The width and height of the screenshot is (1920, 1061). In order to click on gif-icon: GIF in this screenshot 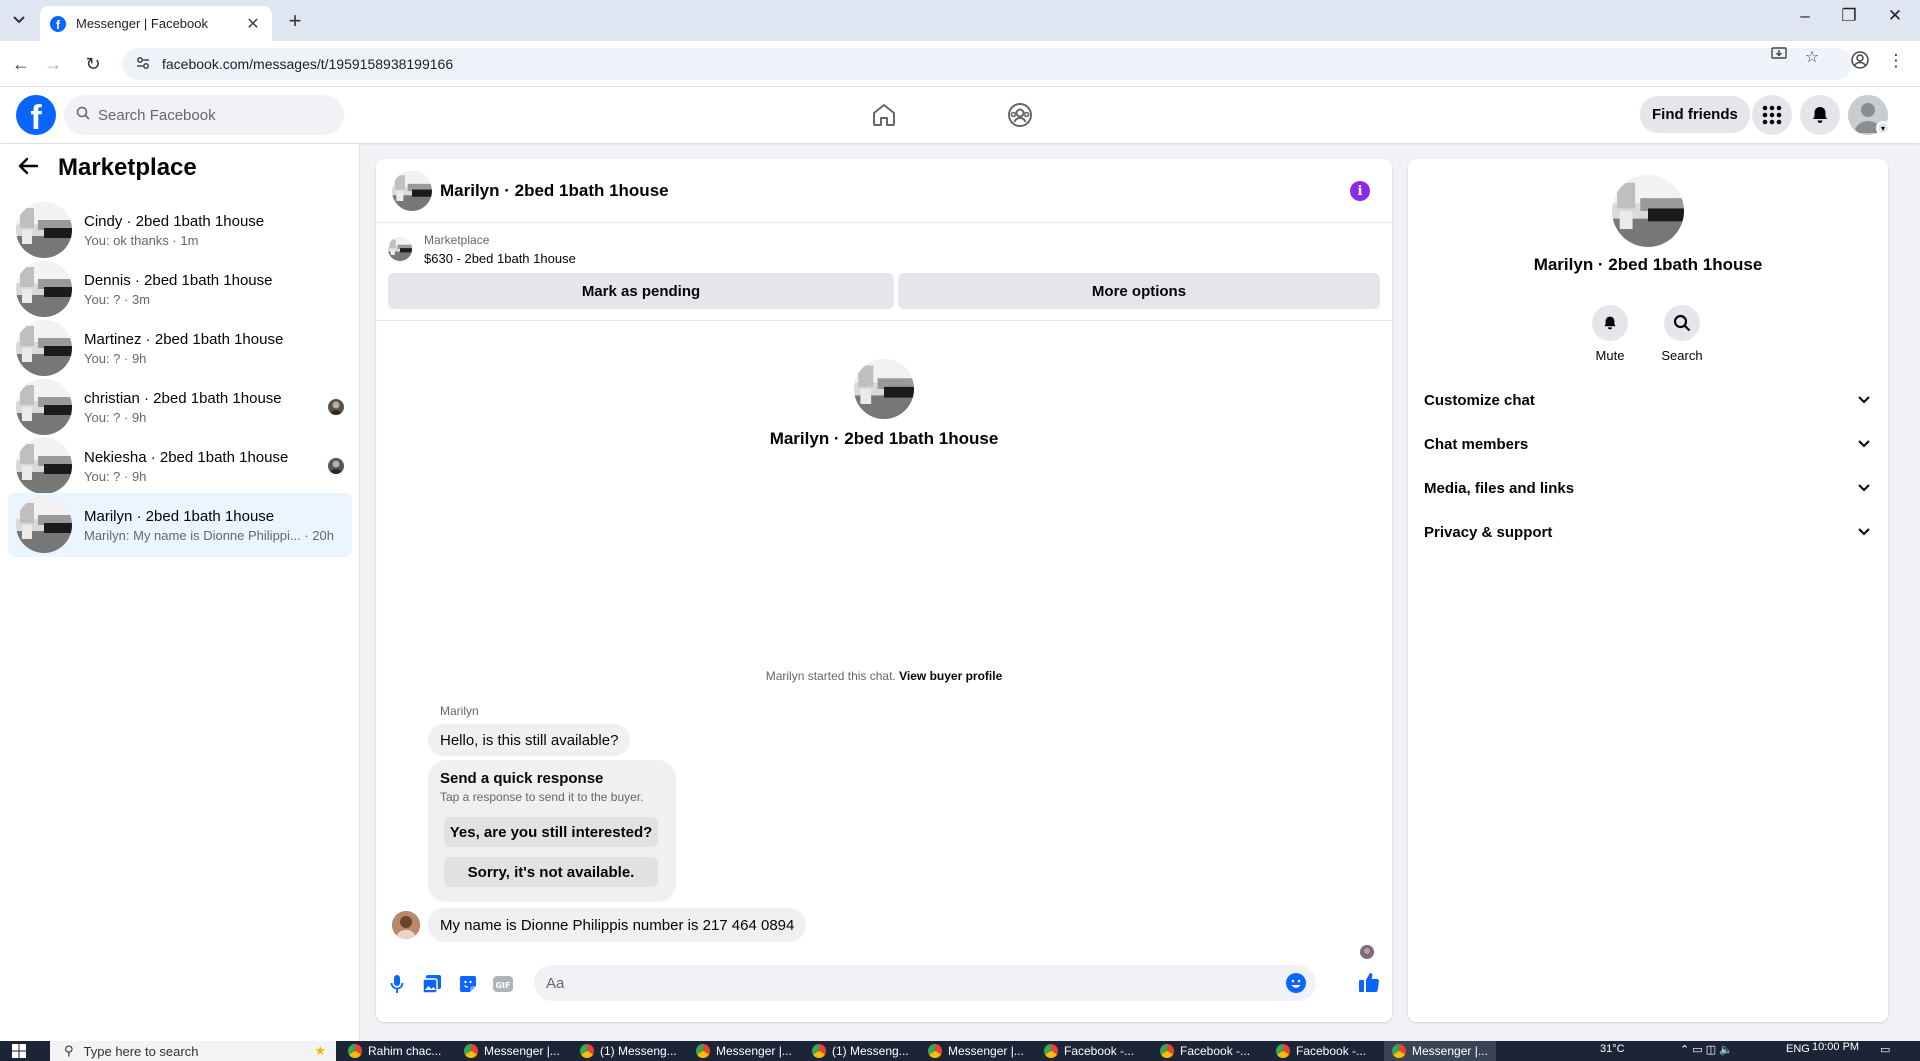, I will do `click(503, 984)`.